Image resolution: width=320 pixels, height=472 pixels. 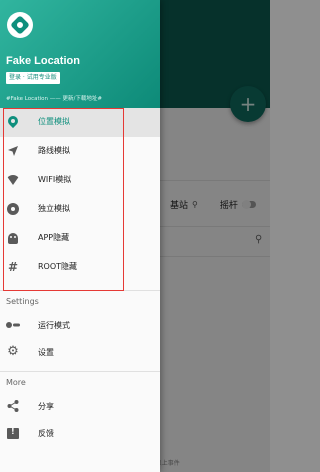 What do you see at coordinates (80, 151) in the screenshot?
I see `menu-item-route-simulation: 路线模拟` at bounding box center [80, 151].